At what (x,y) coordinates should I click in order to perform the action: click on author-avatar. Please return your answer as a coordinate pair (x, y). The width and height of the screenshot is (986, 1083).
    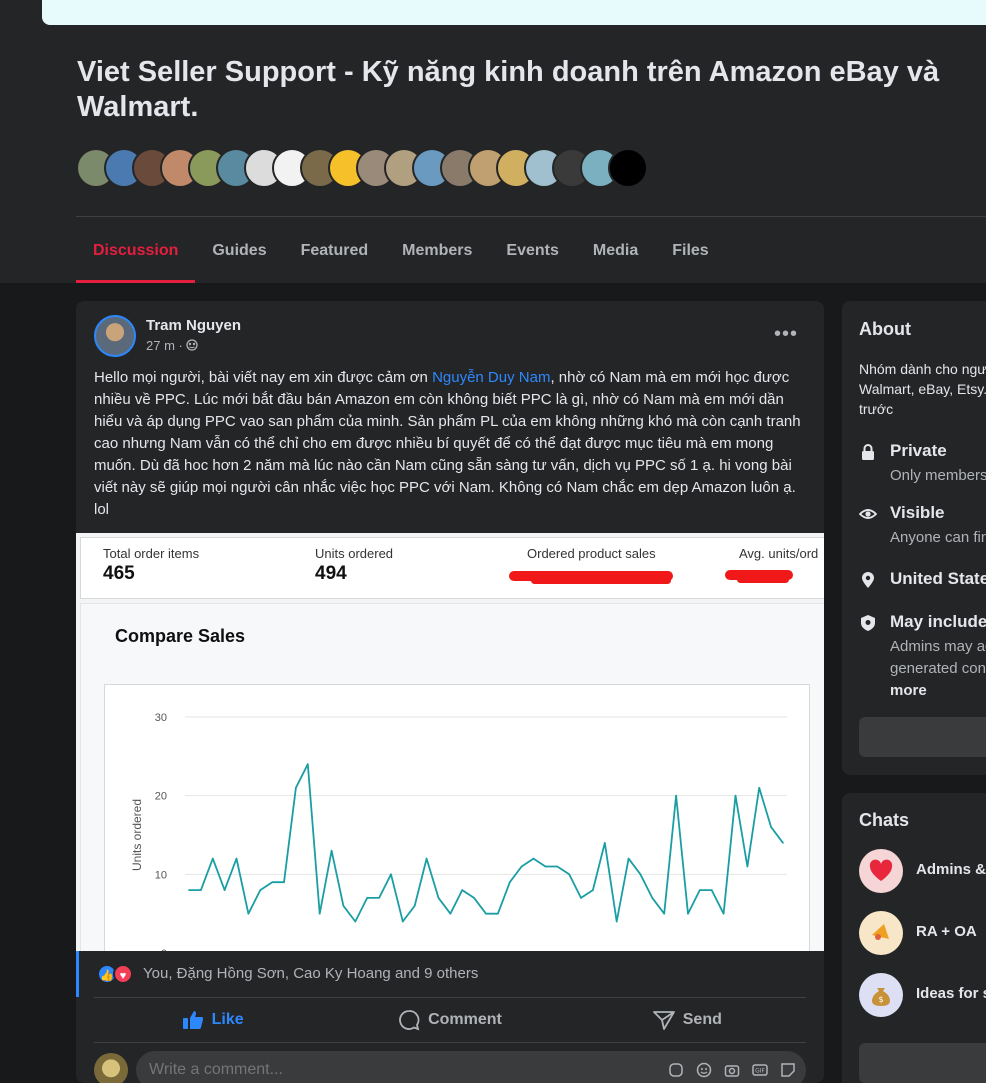
    Looking at the image, I should click on (115, 336).